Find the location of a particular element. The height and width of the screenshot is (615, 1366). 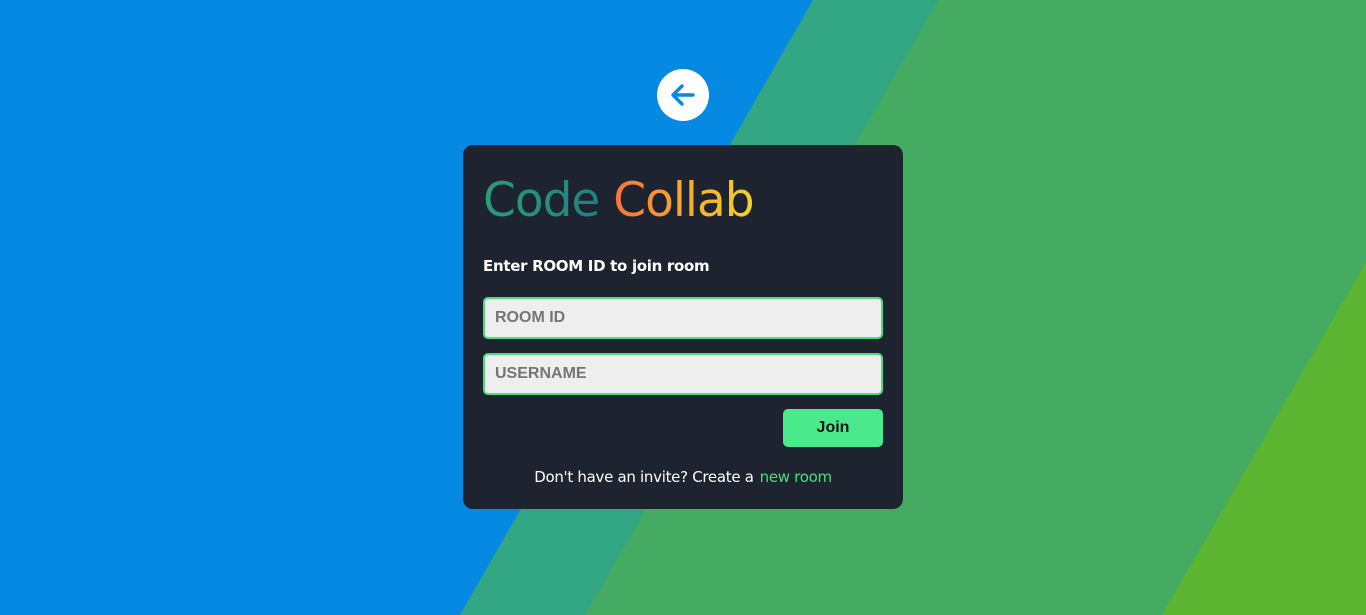

back-button is located at coordinates (683, 95).